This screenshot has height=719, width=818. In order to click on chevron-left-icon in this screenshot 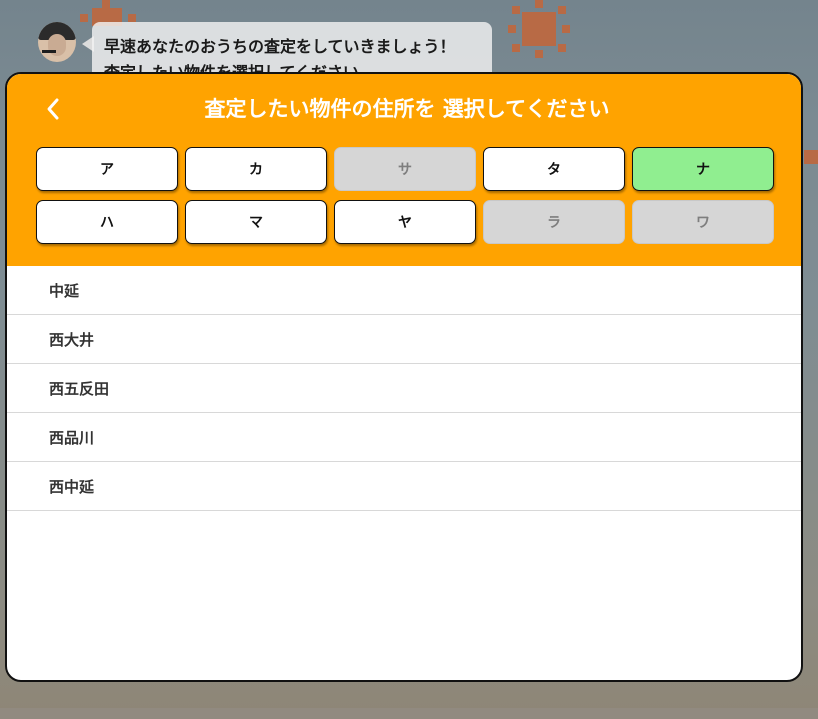, I will do `click(53, 109)`.